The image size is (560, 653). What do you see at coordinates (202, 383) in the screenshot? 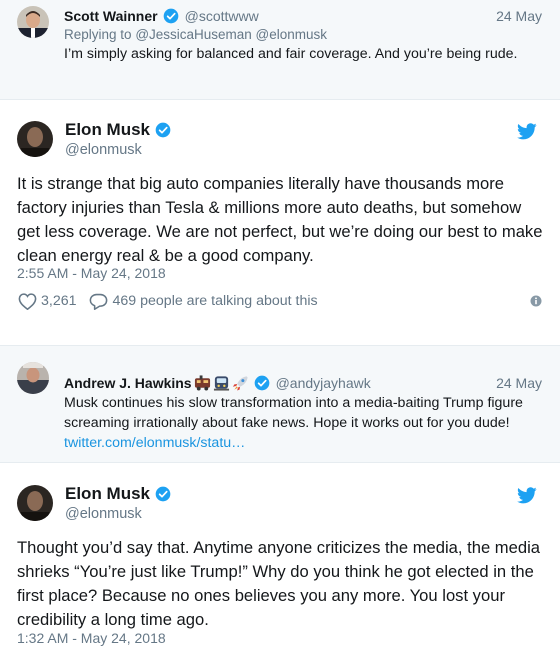
I see `train-emoji-icon` at bounding box center [202, 383].